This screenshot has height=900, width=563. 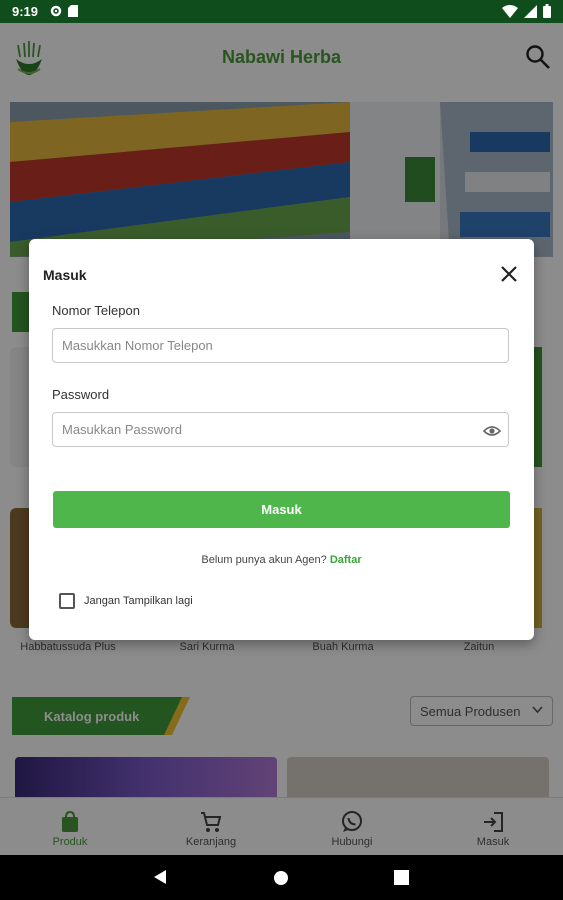 What do you see at coordinates (56, 11) in the screenshot?
I see `settings-icon` at bounding box center [56, 11].